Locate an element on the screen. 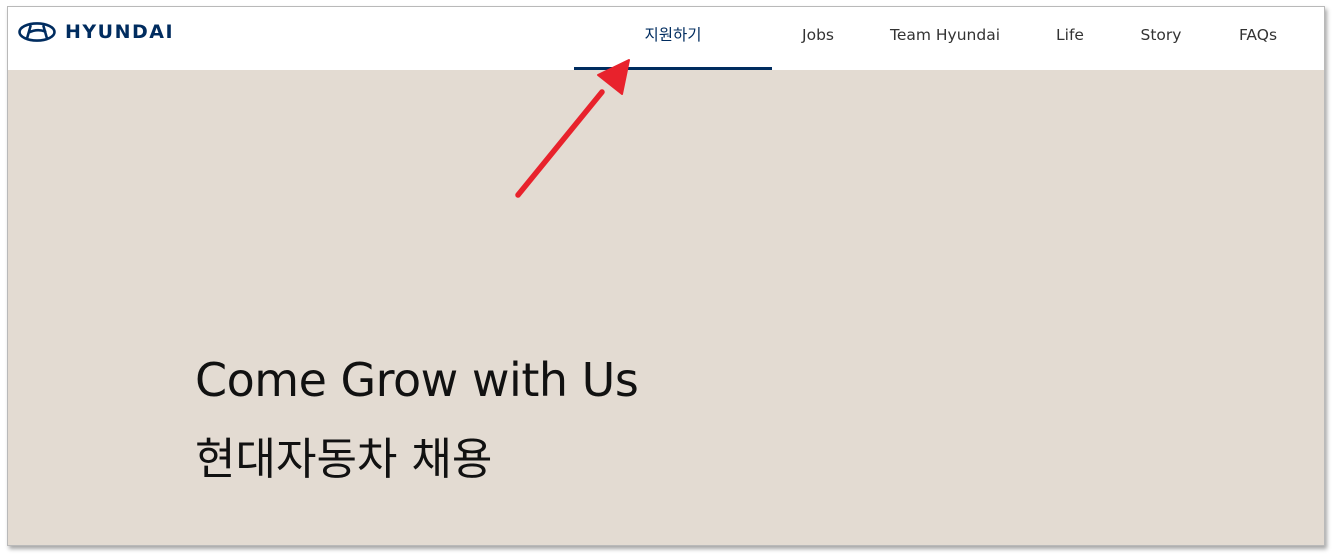 Image resolution: width=1335 pixels, height=557 pixels. nav-item-story: Story is located at coordinates (1161, 38).